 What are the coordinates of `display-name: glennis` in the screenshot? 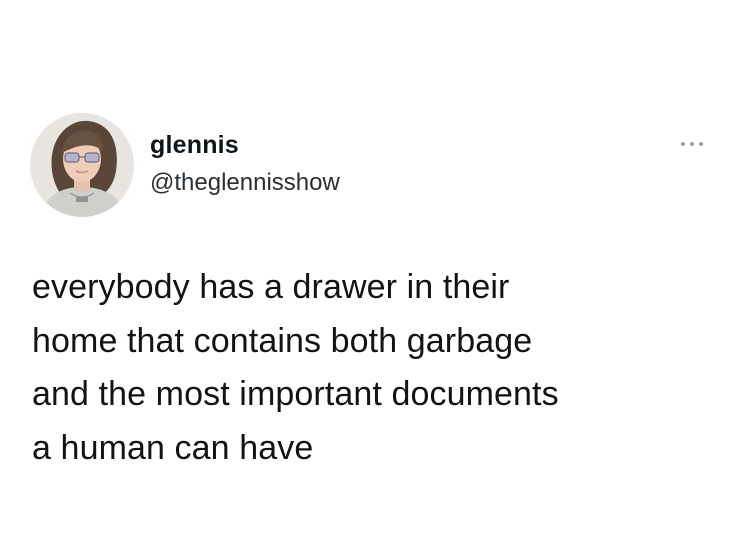 It's located at (194, 145).